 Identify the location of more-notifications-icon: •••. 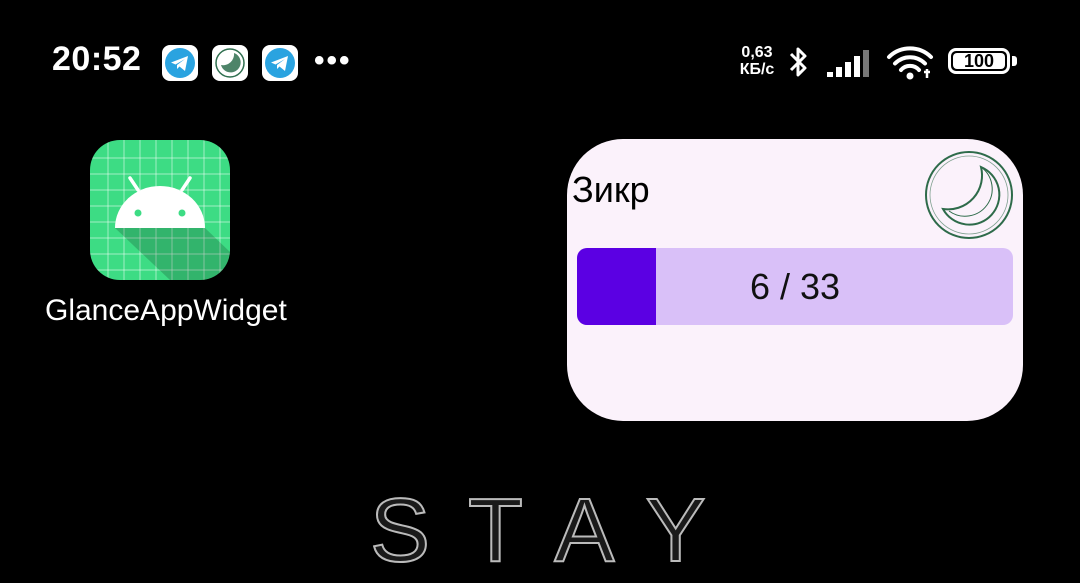
(333, 60).